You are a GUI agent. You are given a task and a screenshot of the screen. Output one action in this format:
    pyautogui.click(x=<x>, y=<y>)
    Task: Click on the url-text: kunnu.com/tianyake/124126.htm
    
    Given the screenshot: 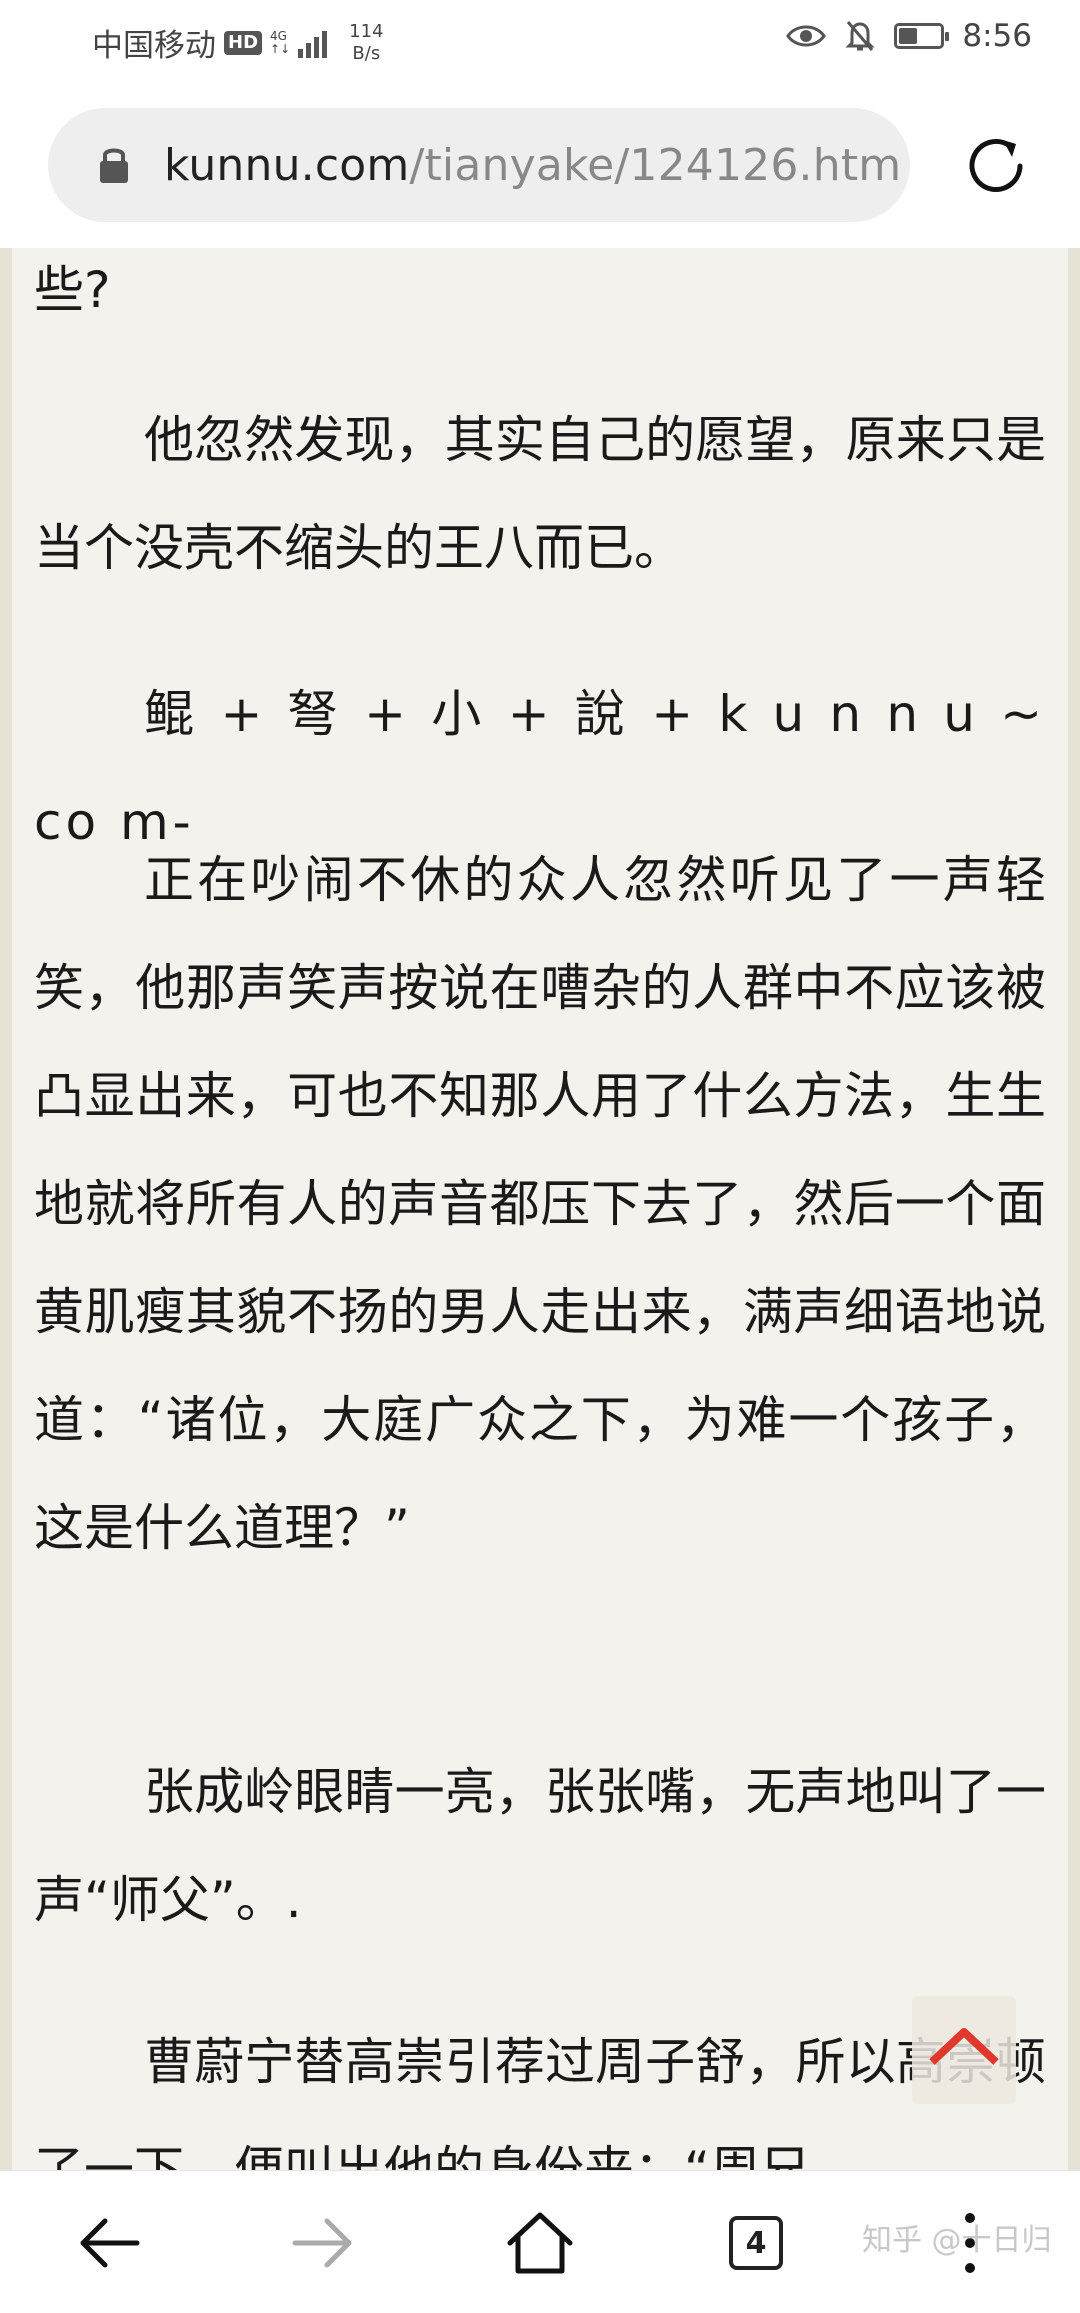 What is the action you would take?
    pyautogui.click(x=534, y=165)
    